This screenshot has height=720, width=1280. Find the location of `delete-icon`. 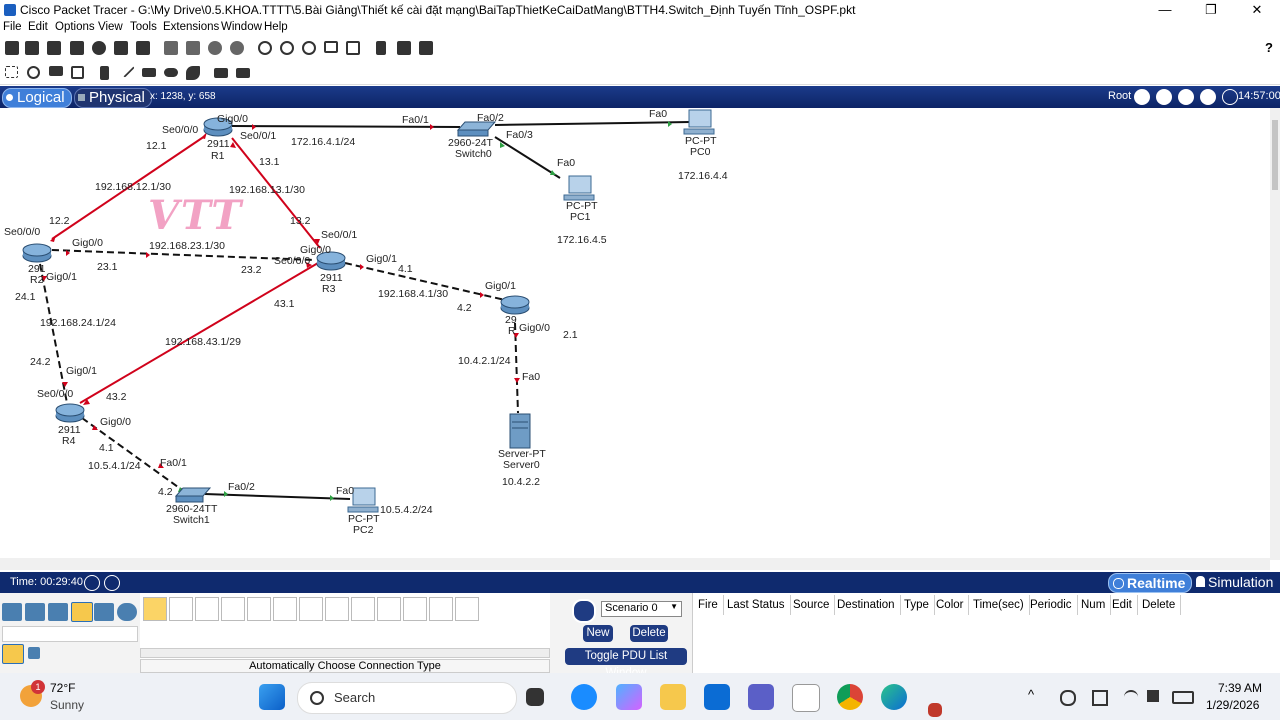

delete-icon is located at coordinates (56, 71).